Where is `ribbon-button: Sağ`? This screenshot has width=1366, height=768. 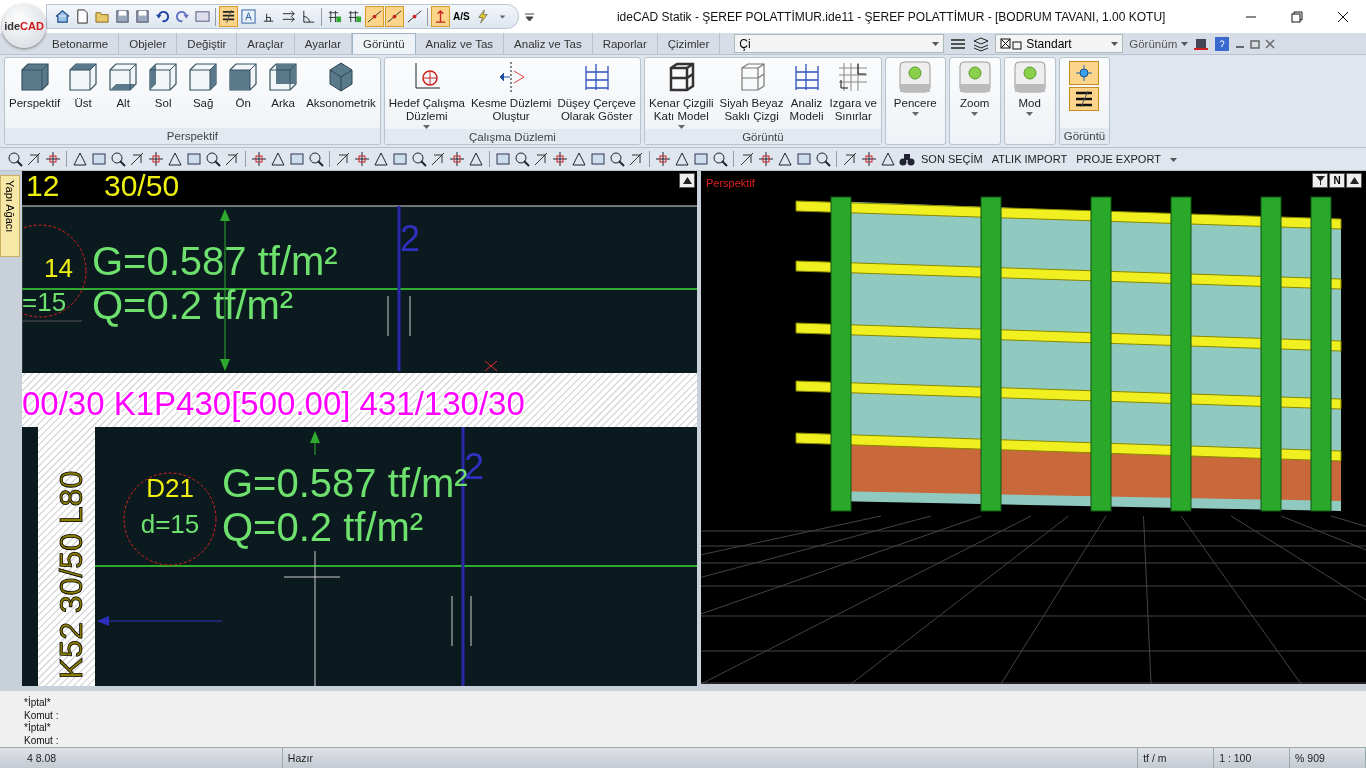 ribbon-button: Sağ is located at coordinates (203, 85).